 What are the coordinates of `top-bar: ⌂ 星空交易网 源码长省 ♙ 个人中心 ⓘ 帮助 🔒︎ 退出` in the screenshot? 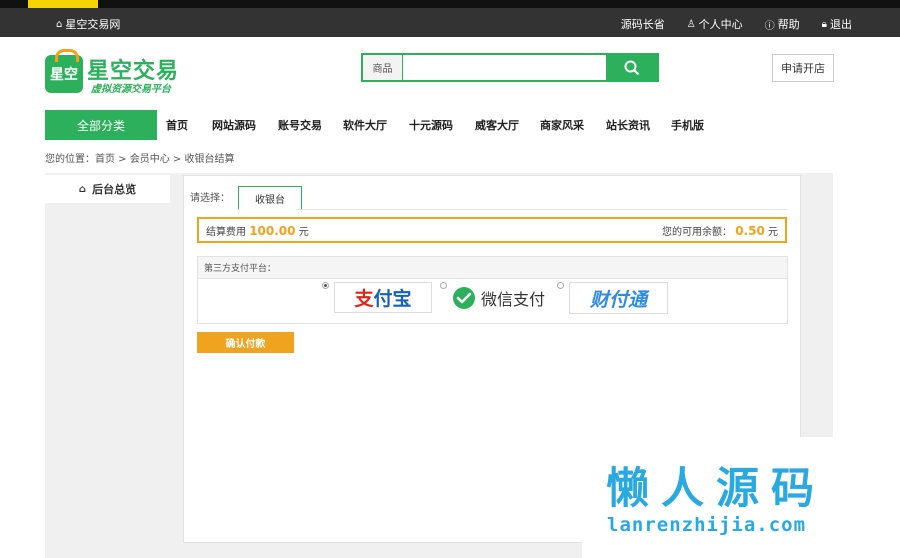 It's located at (450, 22).